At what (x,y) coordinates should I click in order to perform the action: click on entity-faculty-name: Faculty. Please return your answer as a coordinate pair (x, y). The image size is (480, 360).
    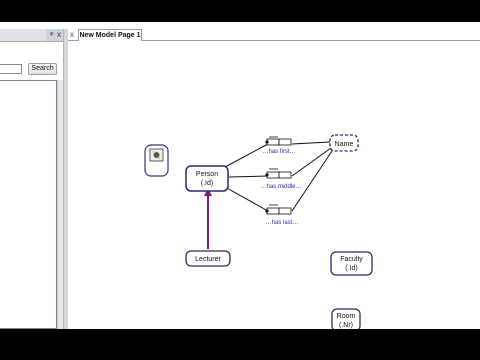
    Looking at the image, I should click on (351, 259).